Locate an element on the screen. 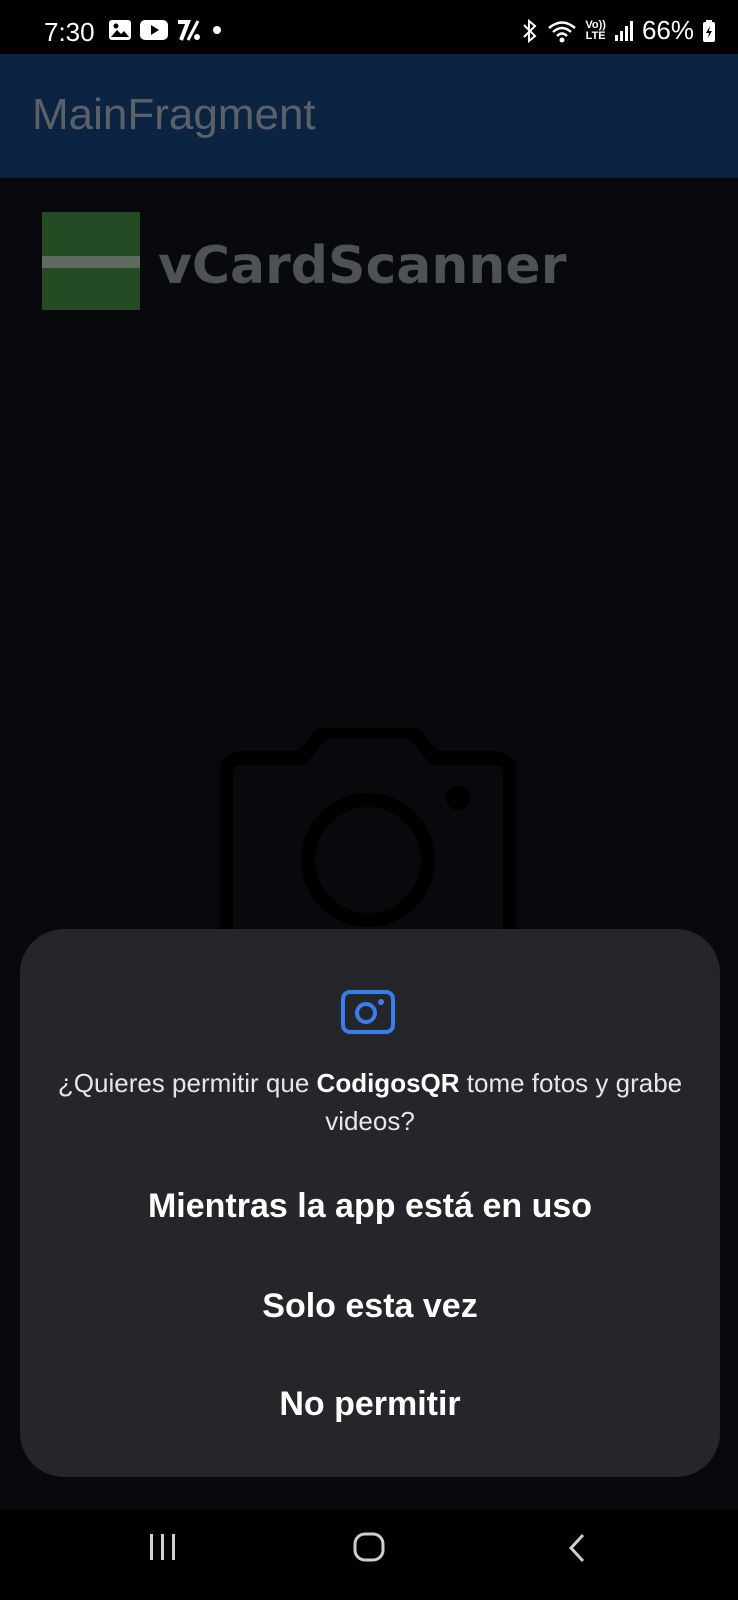 The width and height of the screenshot is (738, 1600). app-logo is located at coordinates (91, 261).